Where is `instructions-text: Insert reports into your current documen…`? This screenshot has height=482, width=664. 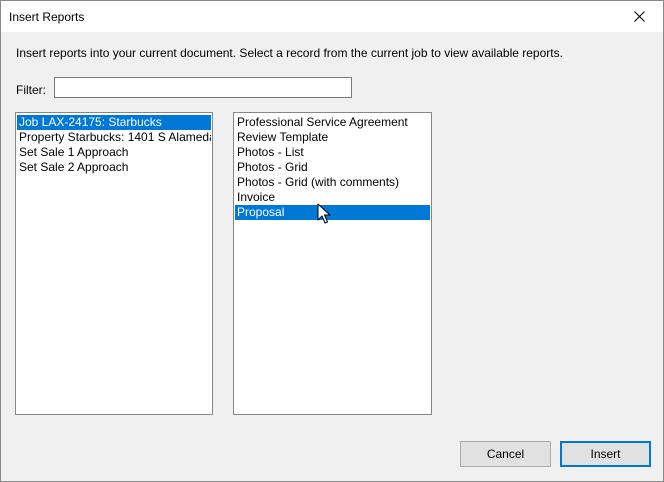
instructions-text: Insert reports into your current documen… is located at coordinates (289, 53).